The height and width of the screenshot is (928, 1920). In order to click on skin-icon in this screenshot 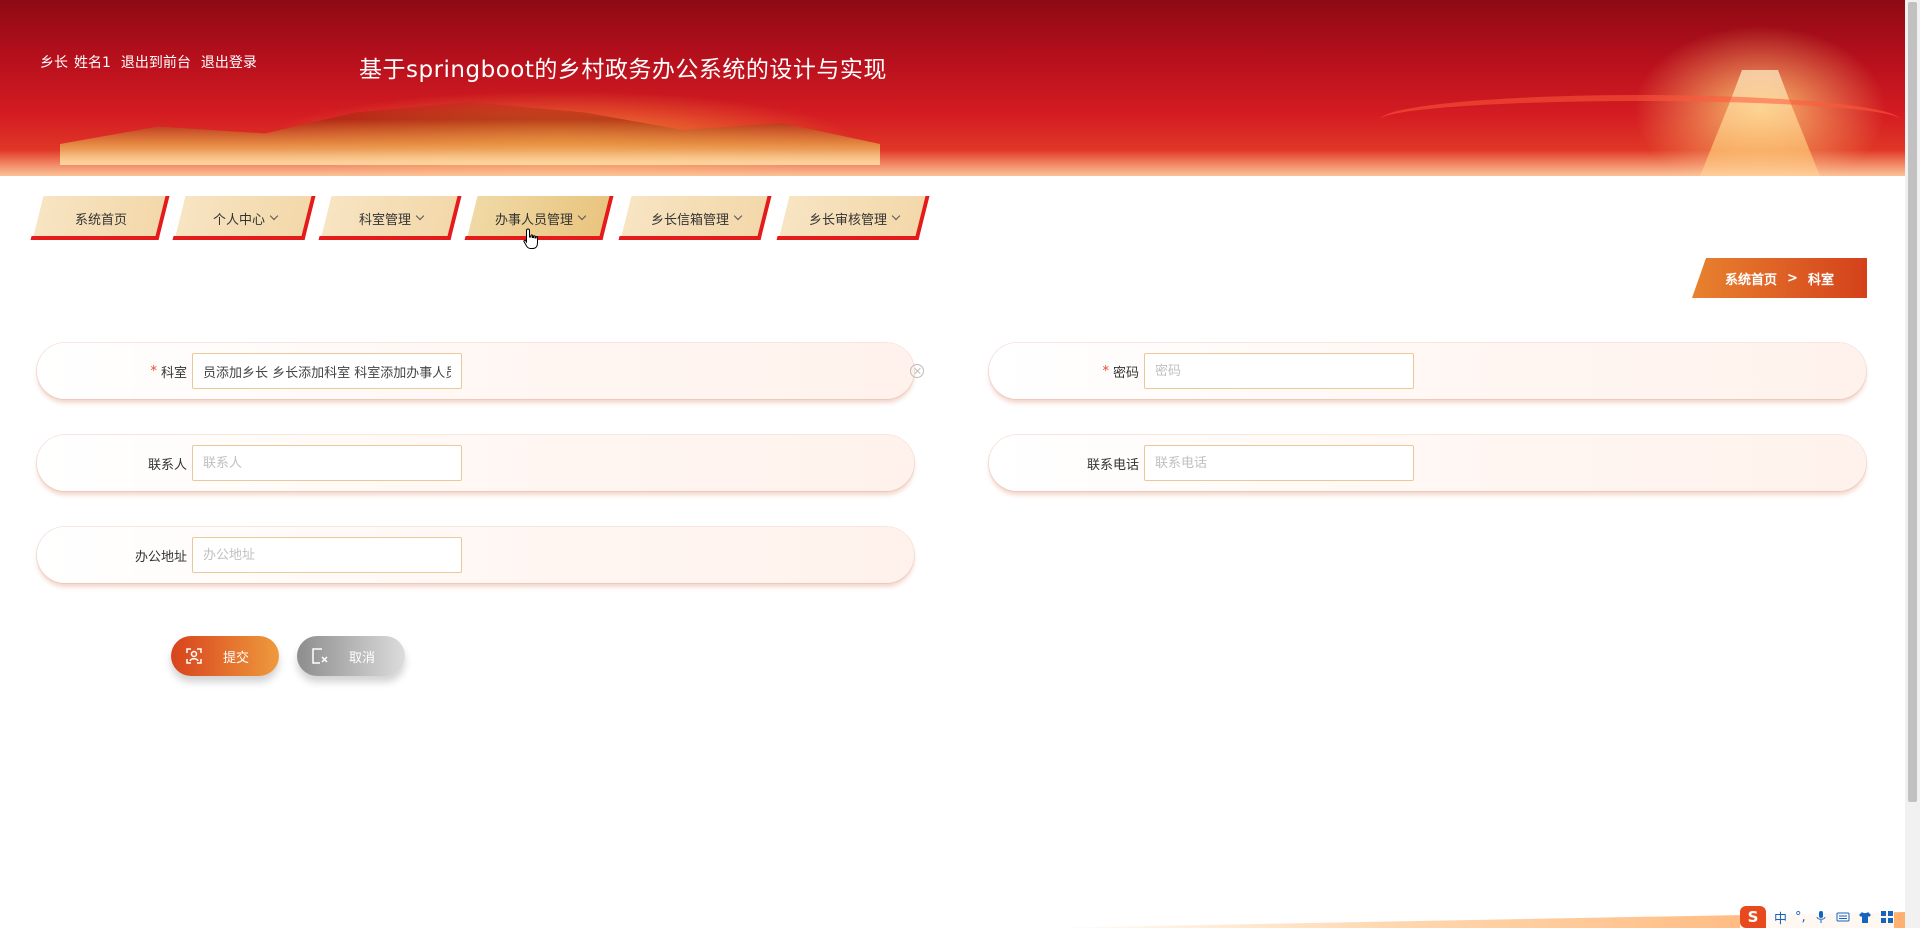, I will do `click(1865, 917)`.